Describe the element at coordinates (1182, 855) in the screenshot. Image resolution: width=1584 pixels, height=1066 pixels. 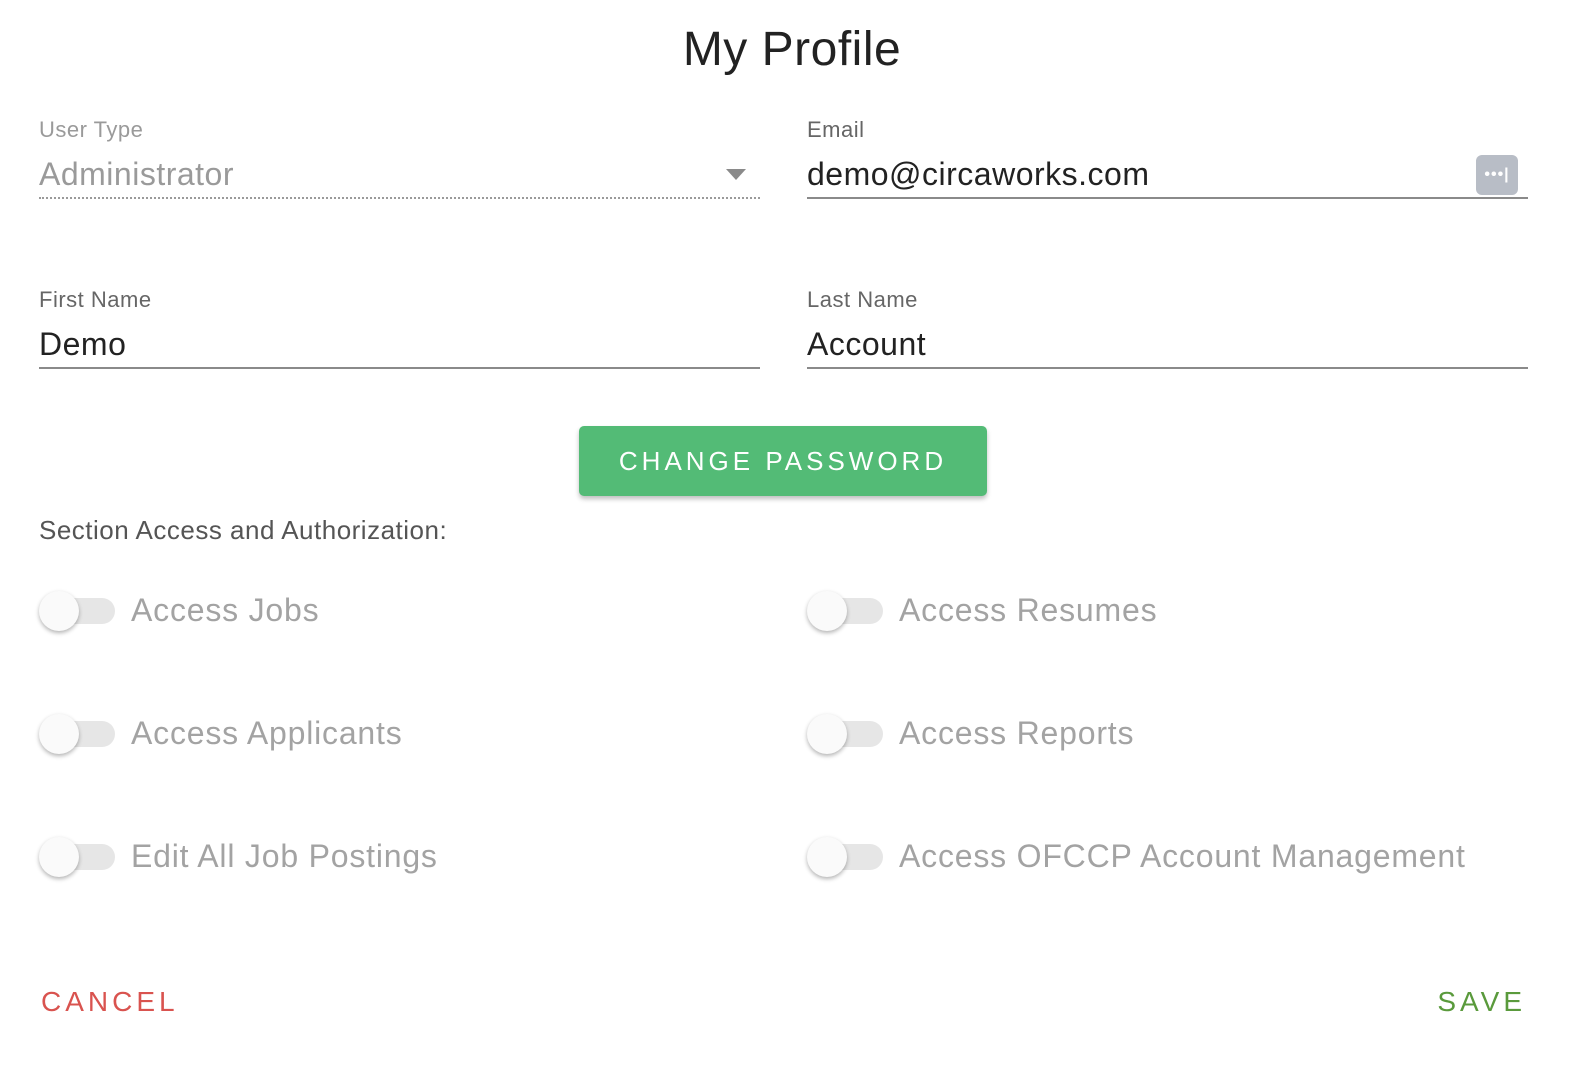
I see `access-ofccp-label: Access OFCCP Account Management` at that location.